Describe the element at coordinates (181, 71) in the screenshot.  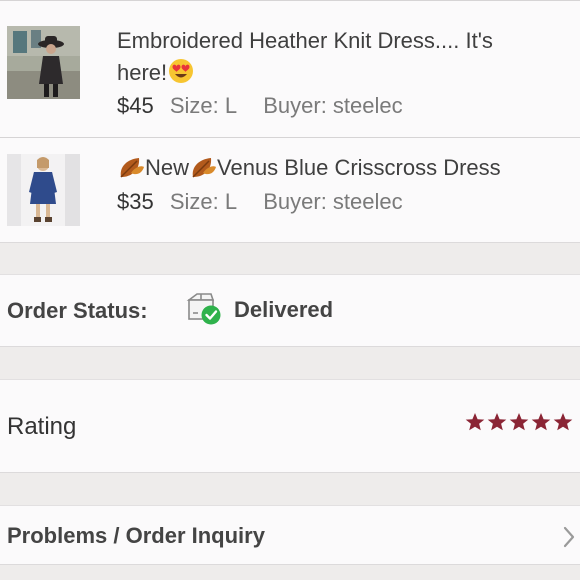
I see `heart-eyes-emoji-icon` at that location.